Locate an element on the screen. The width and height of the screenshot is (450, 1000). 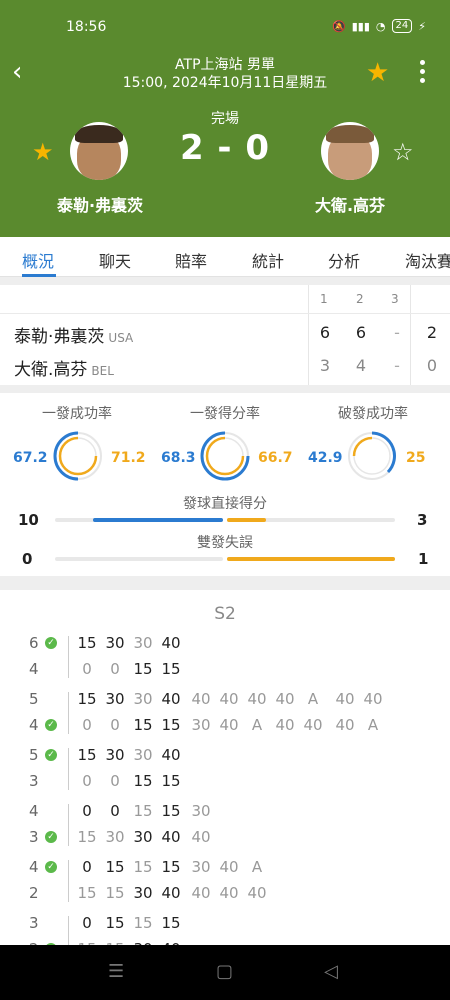
bar-title-double-faults: 雙發失誤 is located at coordinates (225, 543).